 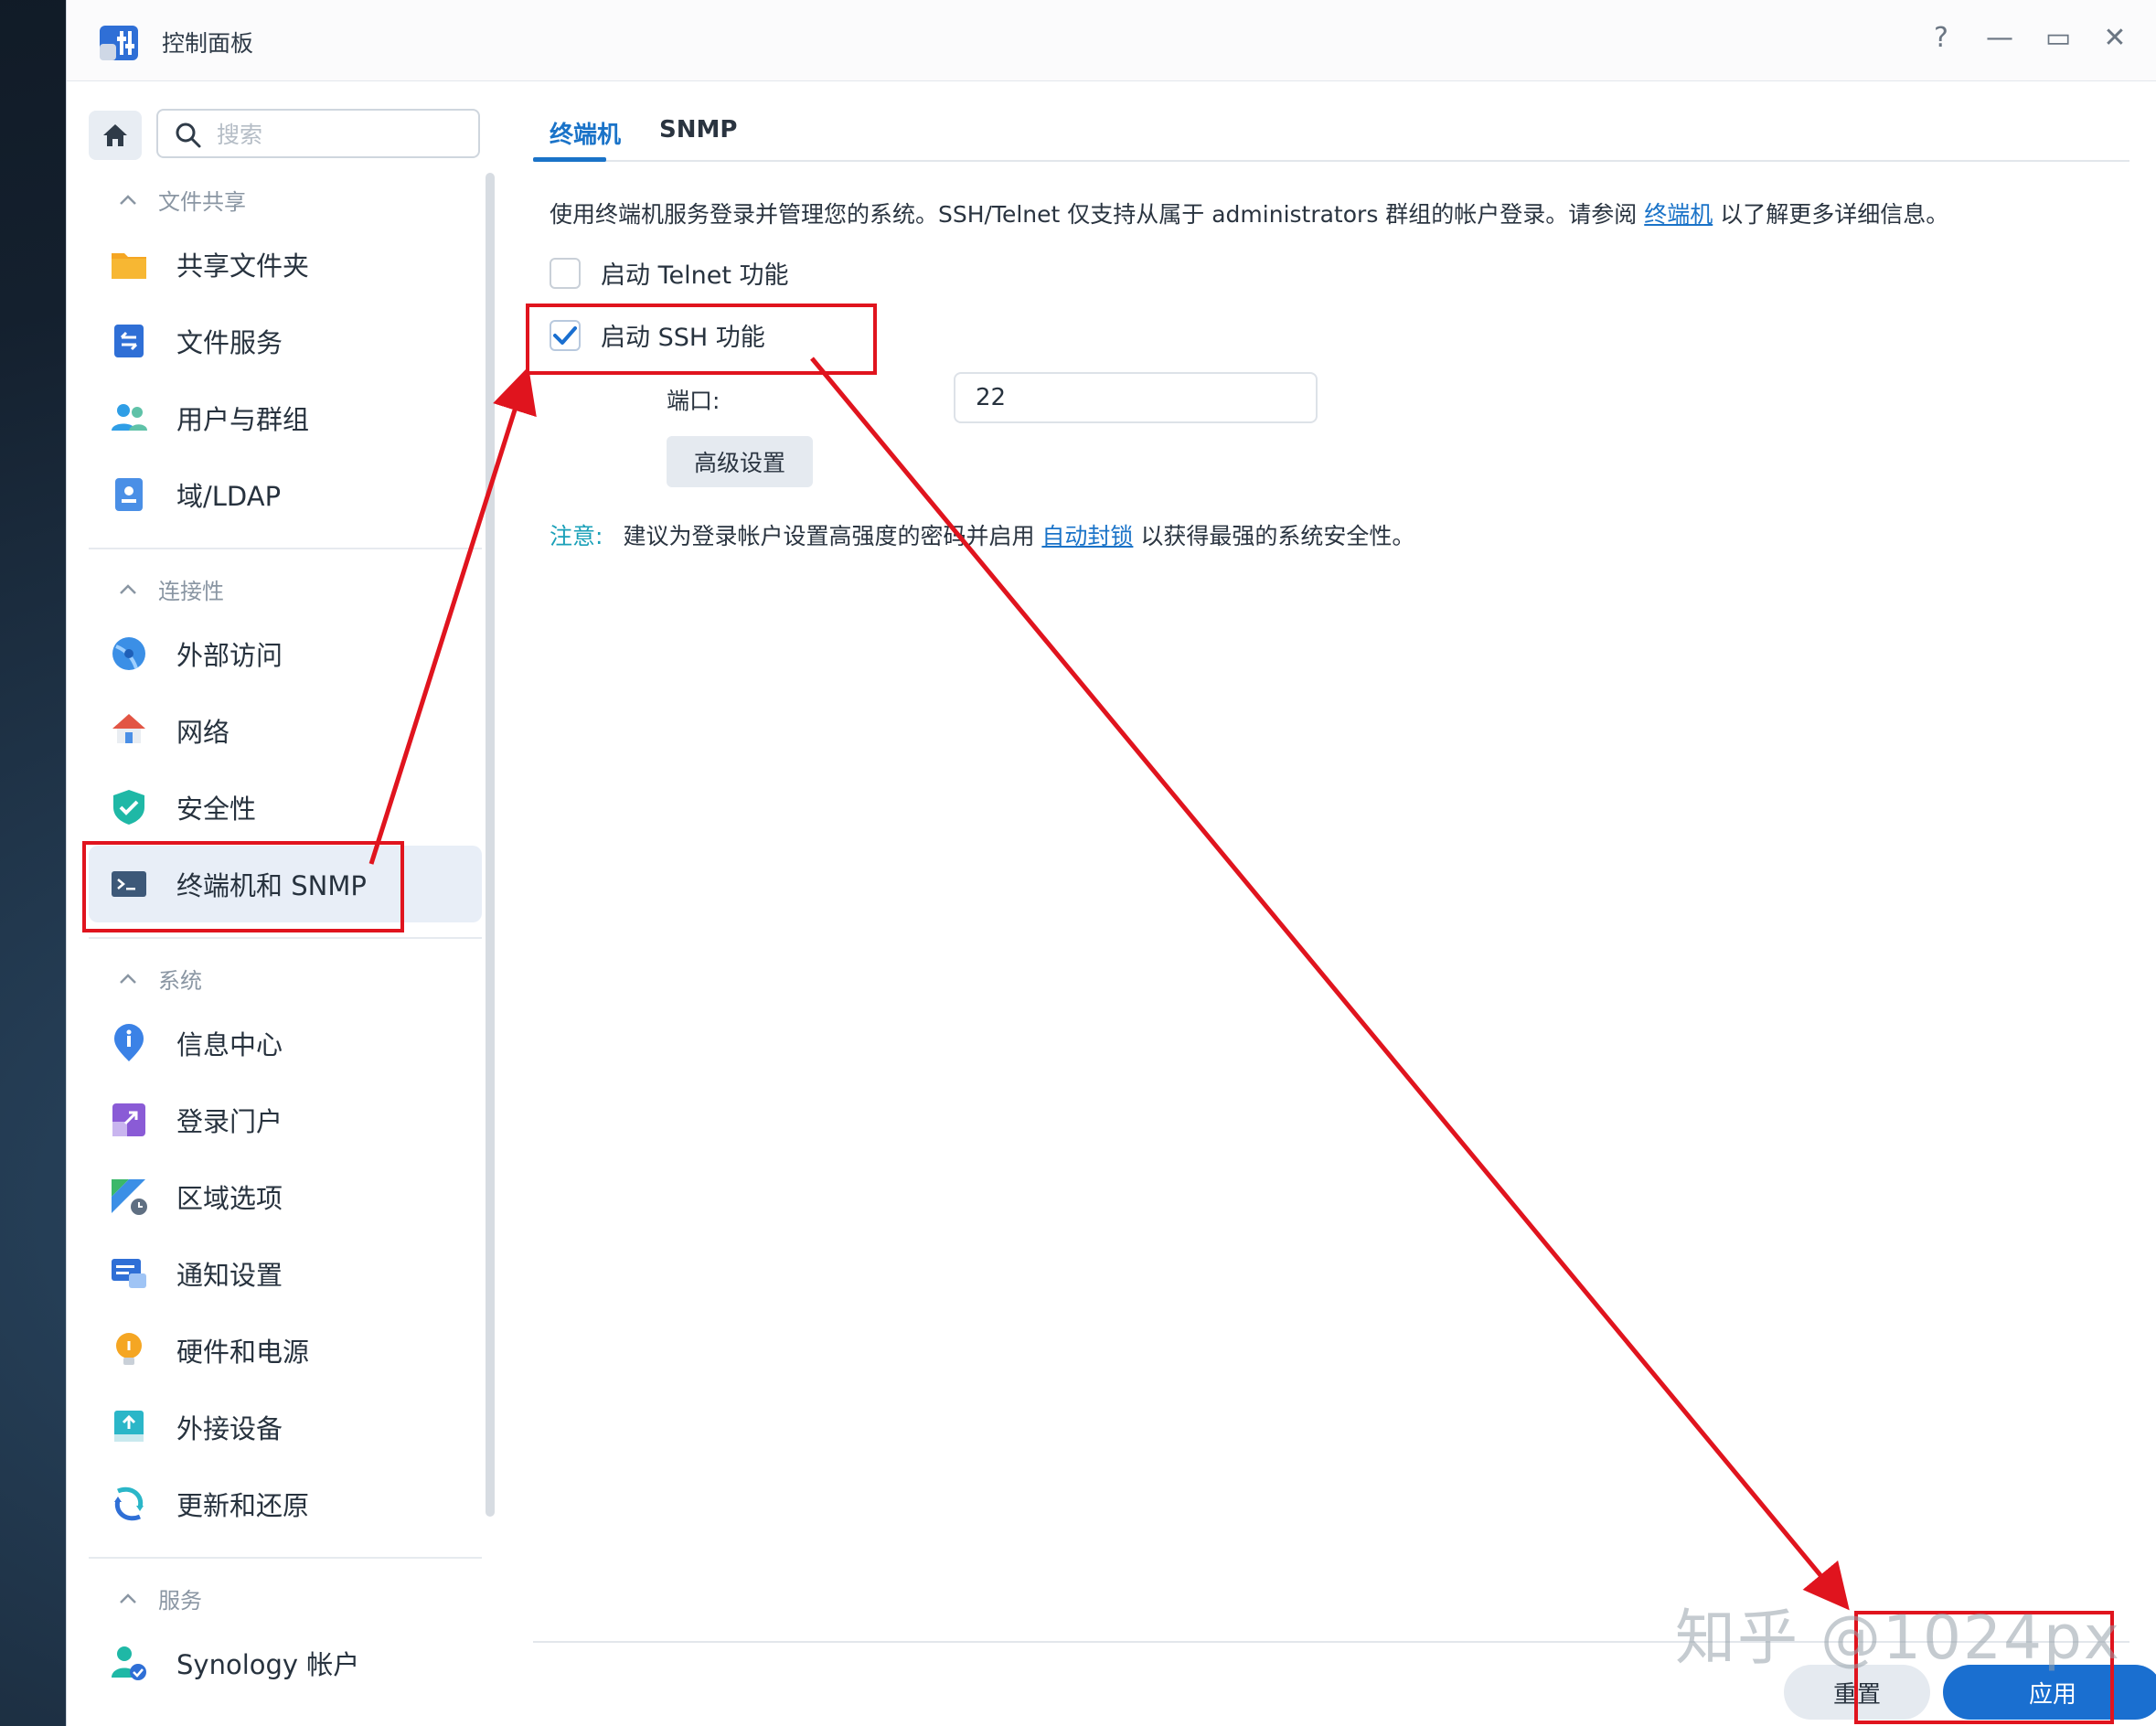 What do you see at coordinates (180, 979) in the screenshot?
I see `section-title: 系统` at bounding box center [180, 979].